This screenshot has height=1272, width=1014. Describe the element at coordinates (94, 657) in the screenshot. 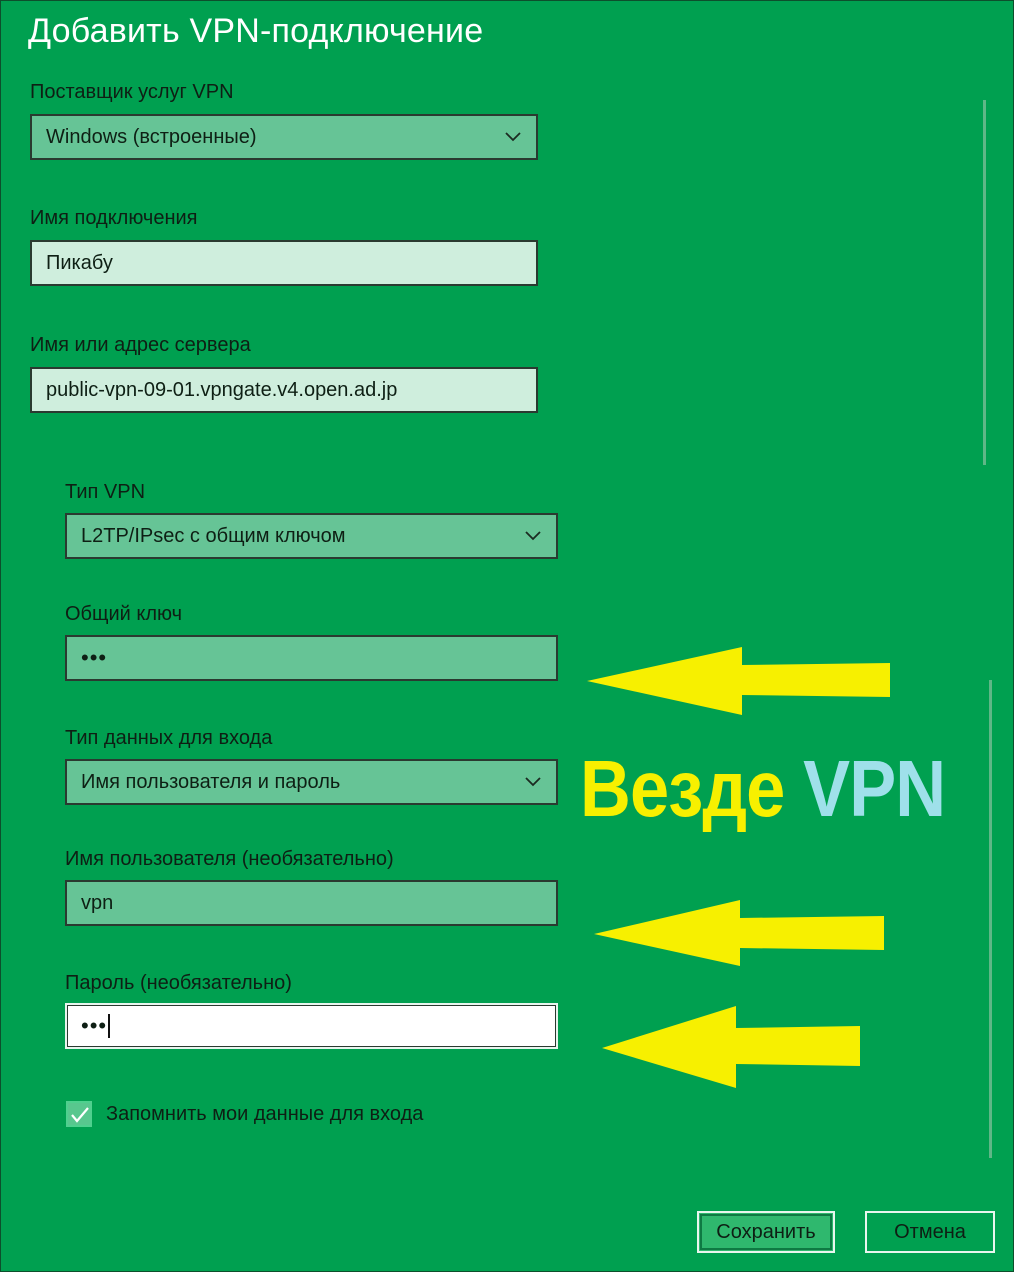

I see `shared-key-value: •••` at that location.